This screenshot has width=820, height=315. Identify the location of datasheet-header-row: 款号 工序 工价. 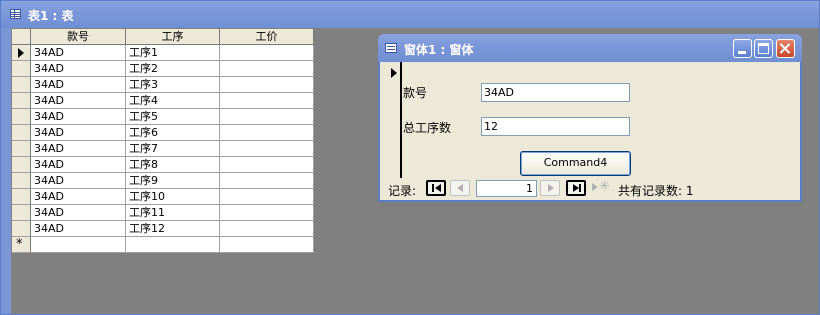
(163, 37).